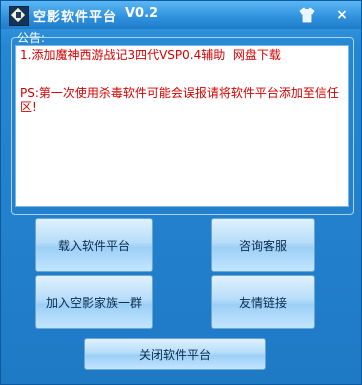  I want to click on app-logo-icon, so click(19, 16).